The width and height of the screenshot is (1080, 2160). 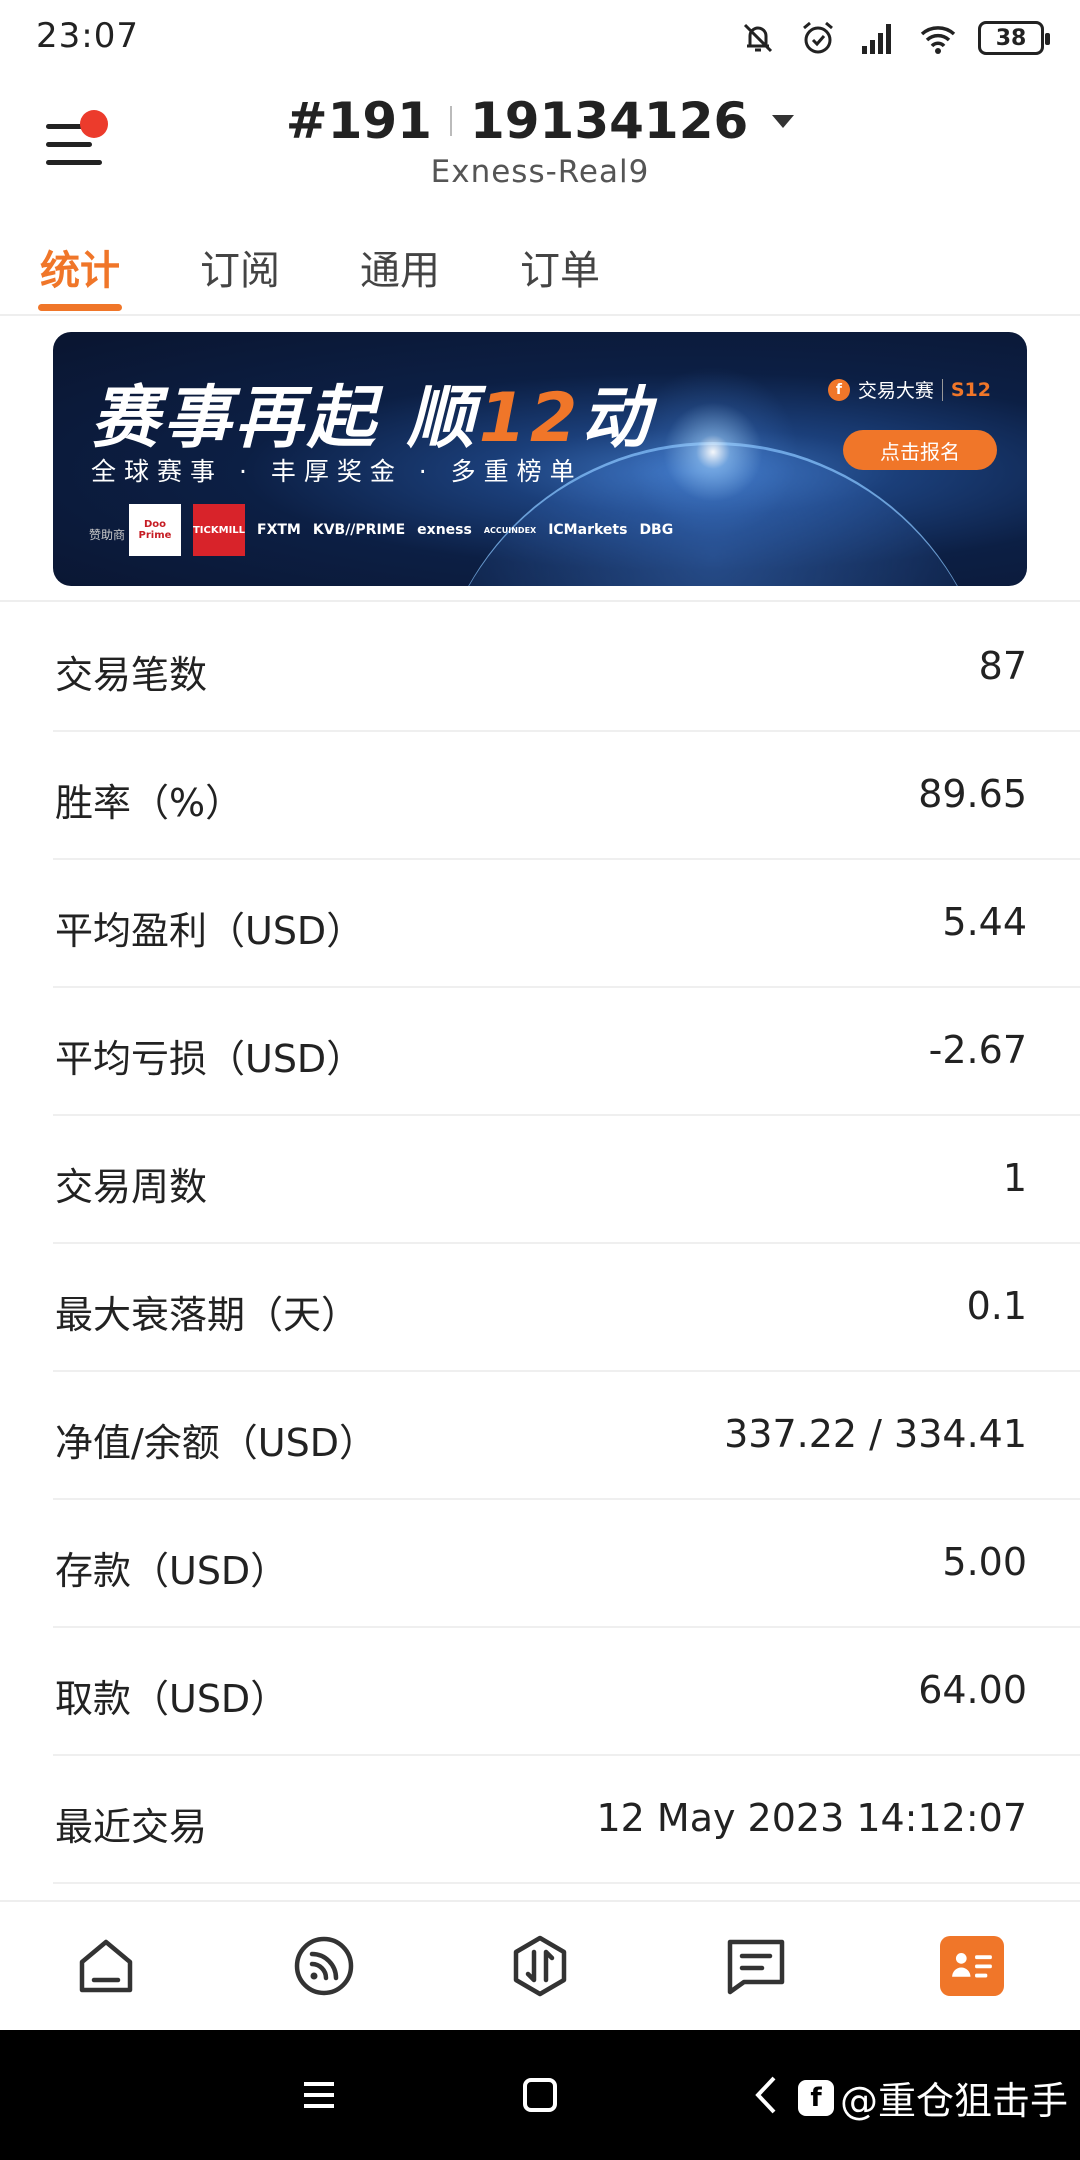 I want to click on stat-row: 平均亏损（USD） -2.67, so click(x=566, y=1052).